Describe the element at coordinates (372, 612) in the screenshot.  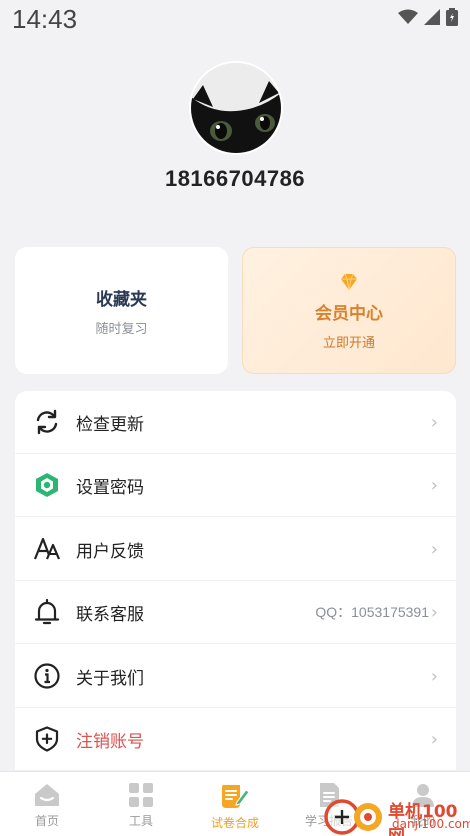
I see `qq-number: QQ：1053175391` at that location.